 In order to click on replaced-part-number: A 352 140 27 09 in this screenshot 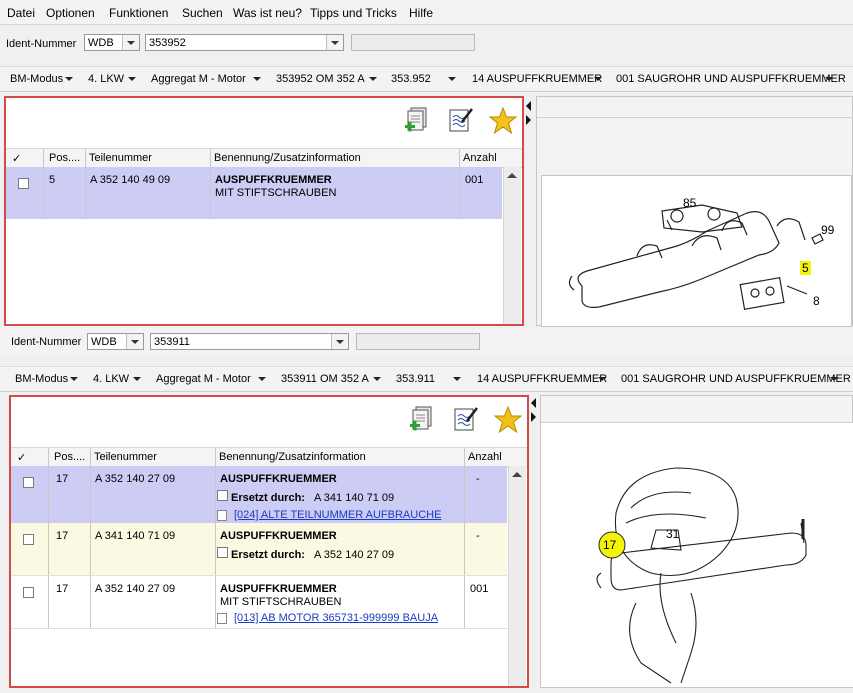, I will do `click(354, 555)`.